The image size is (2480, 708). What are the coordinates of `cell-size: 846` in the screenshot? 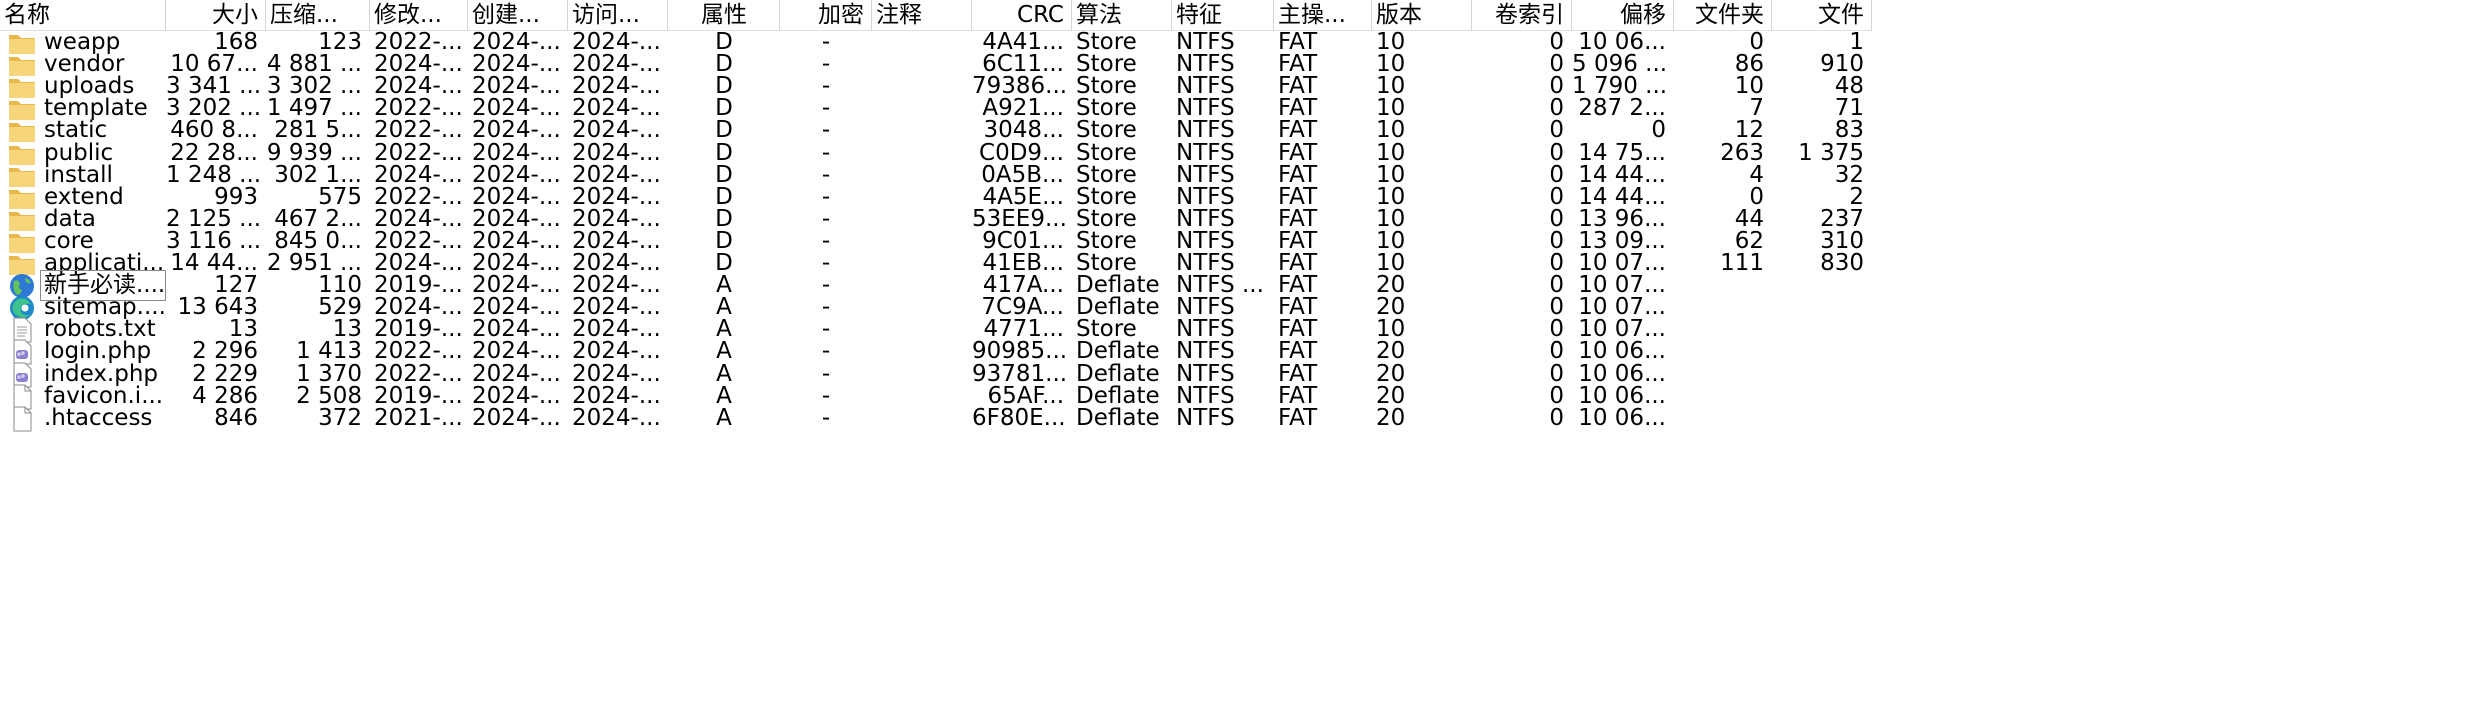 It's located at (236, 417).